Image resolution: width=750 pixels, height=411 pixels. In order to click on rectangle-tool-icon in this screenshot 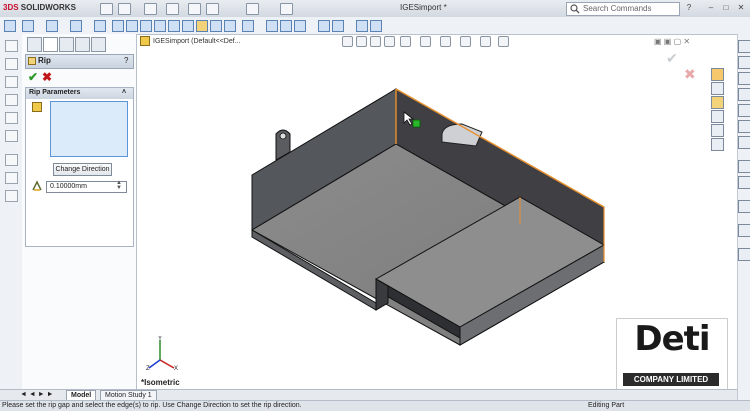, I will do `click(11, 82)`.